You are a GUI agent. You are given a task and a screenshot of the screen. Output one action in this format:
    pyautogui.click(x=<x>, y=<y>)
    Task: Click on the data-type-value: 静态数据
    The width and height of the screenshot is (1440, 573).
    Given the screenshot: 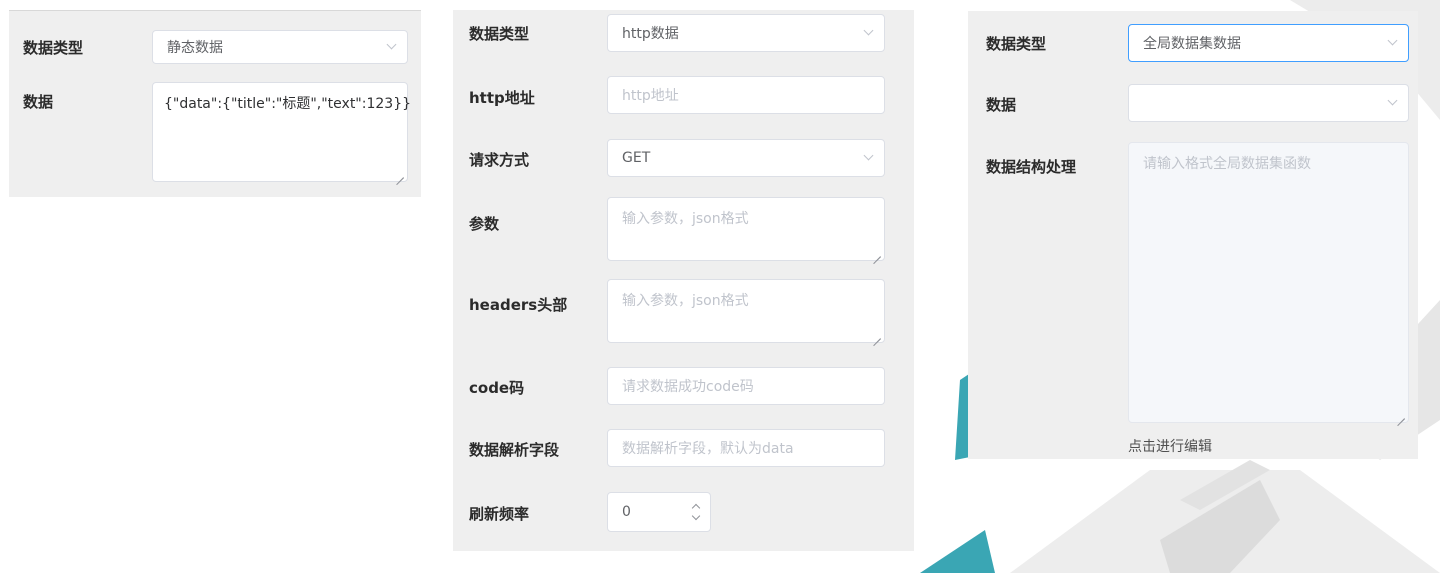 What is the action you would take?
    pyautogui.click(x=195, y=48)
    